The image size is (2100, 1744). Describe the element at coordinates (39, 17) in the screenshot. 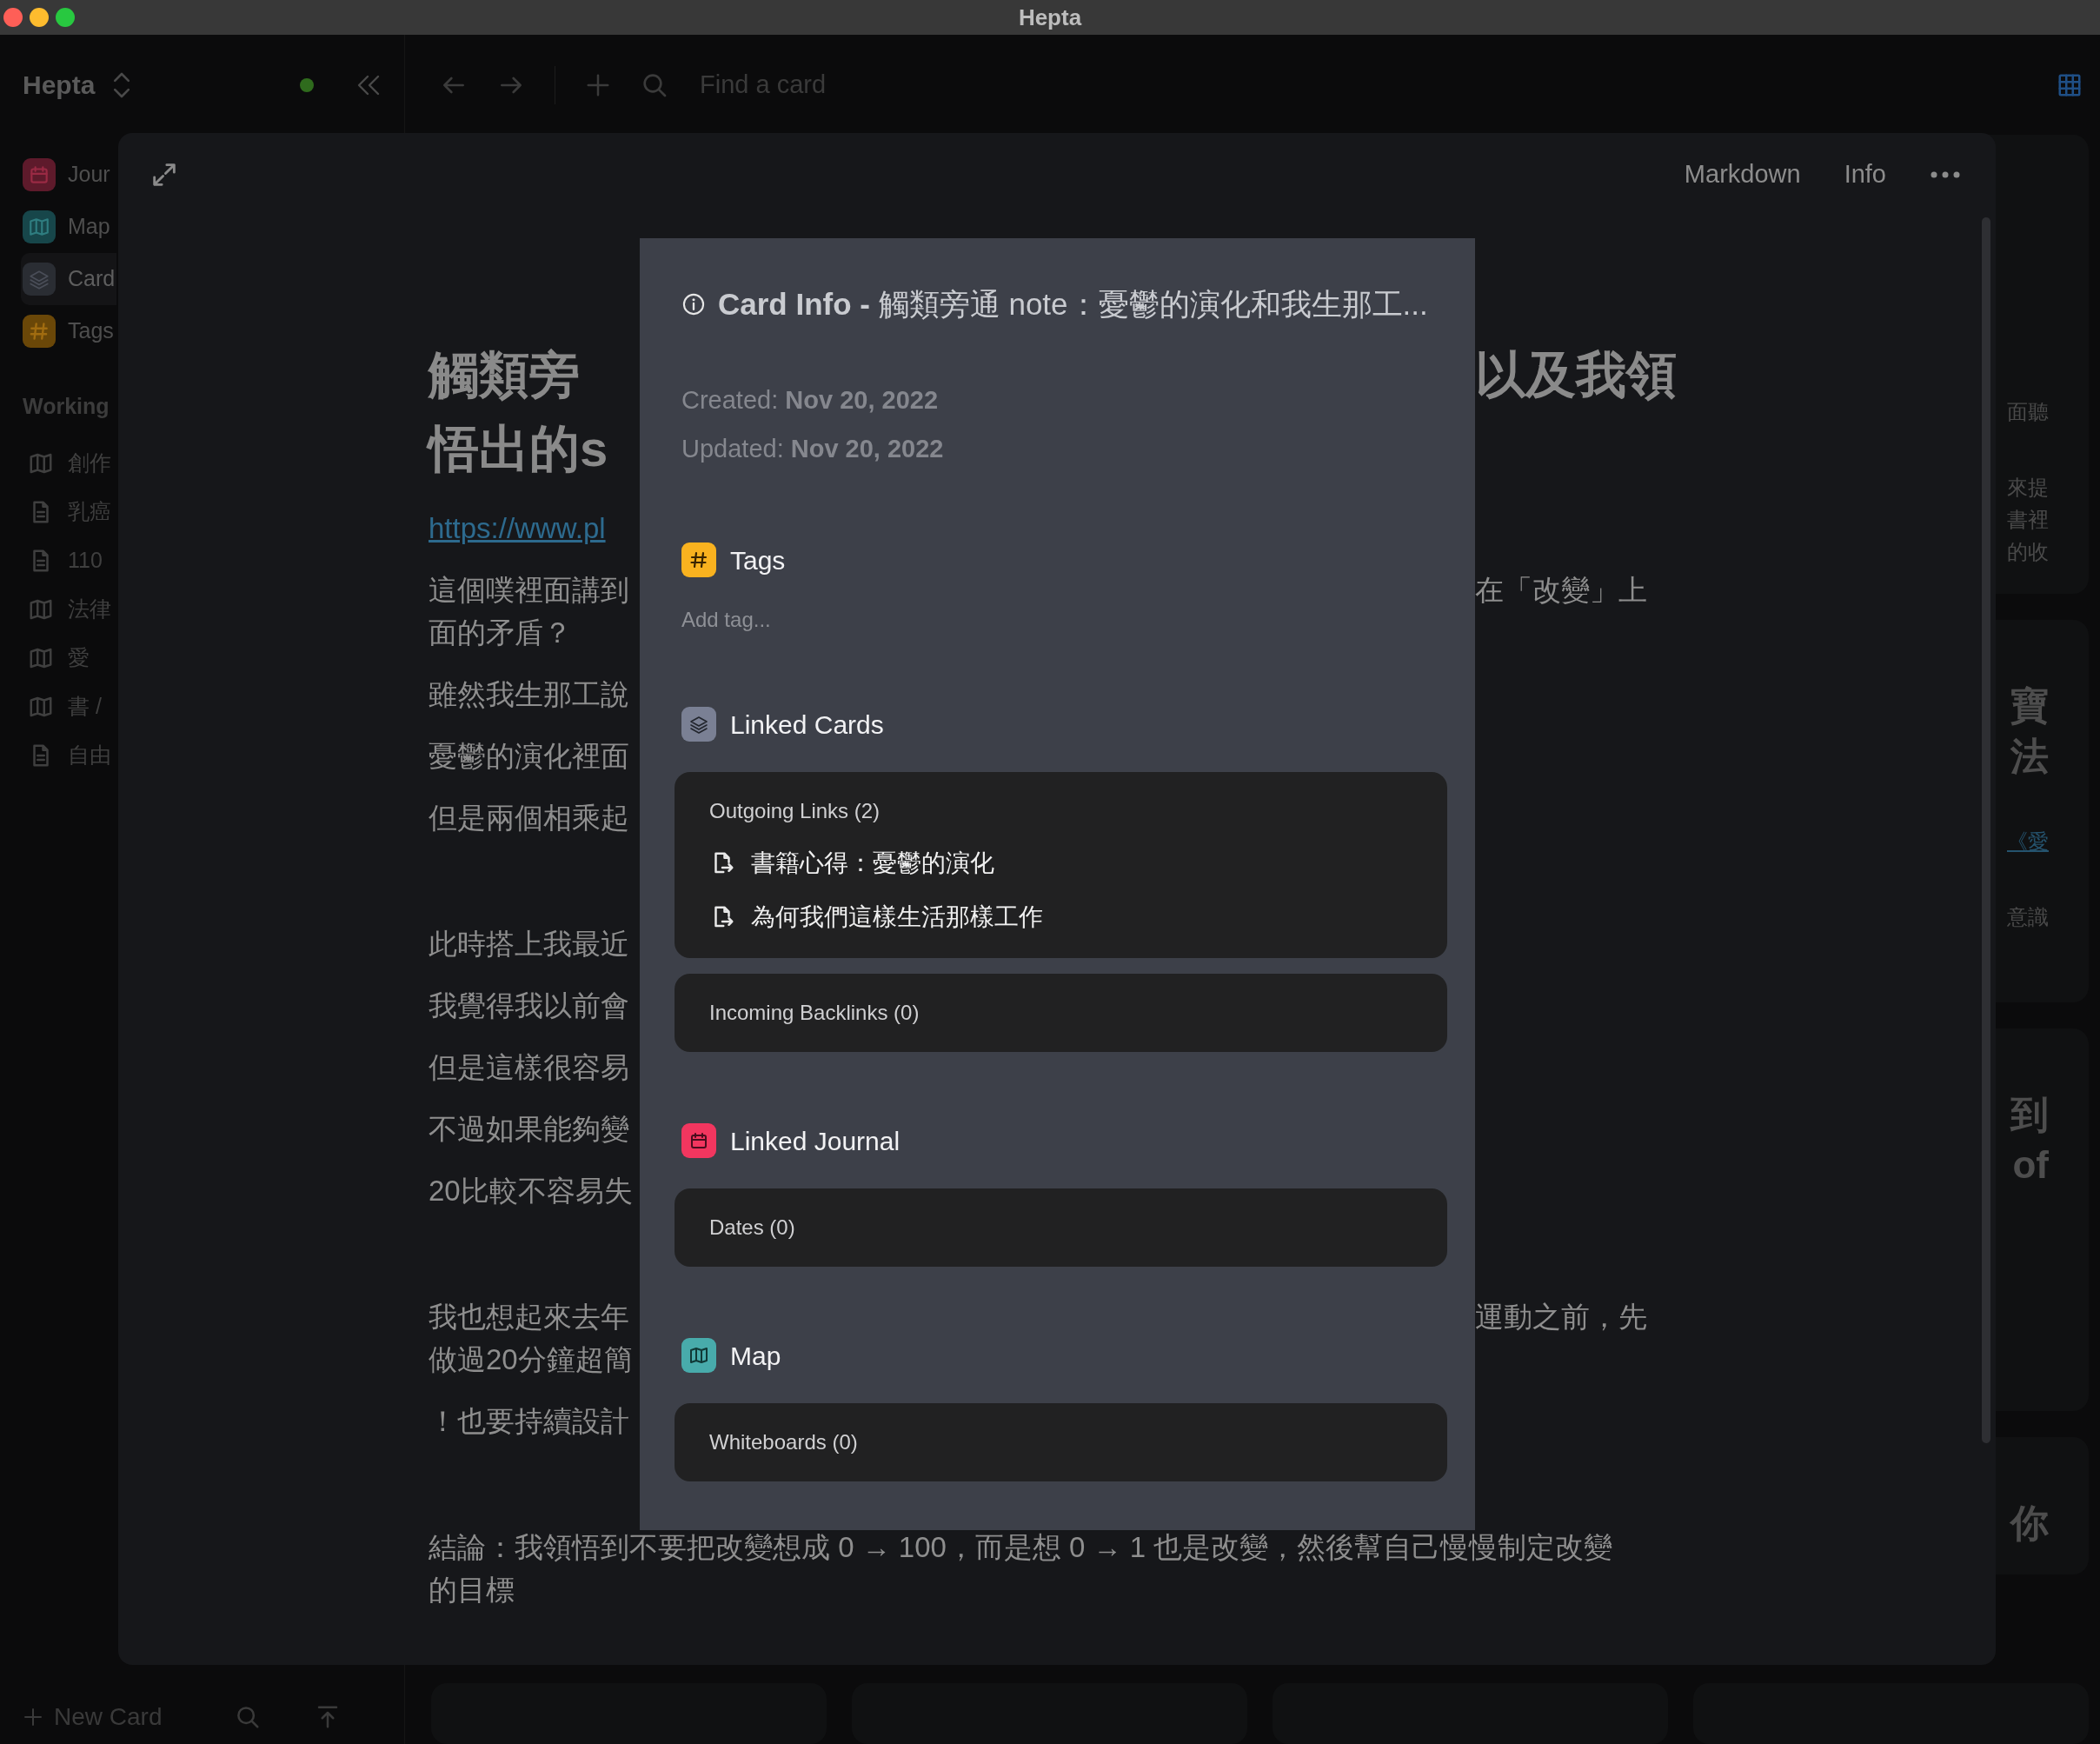

I see `minimize-button` at that location.